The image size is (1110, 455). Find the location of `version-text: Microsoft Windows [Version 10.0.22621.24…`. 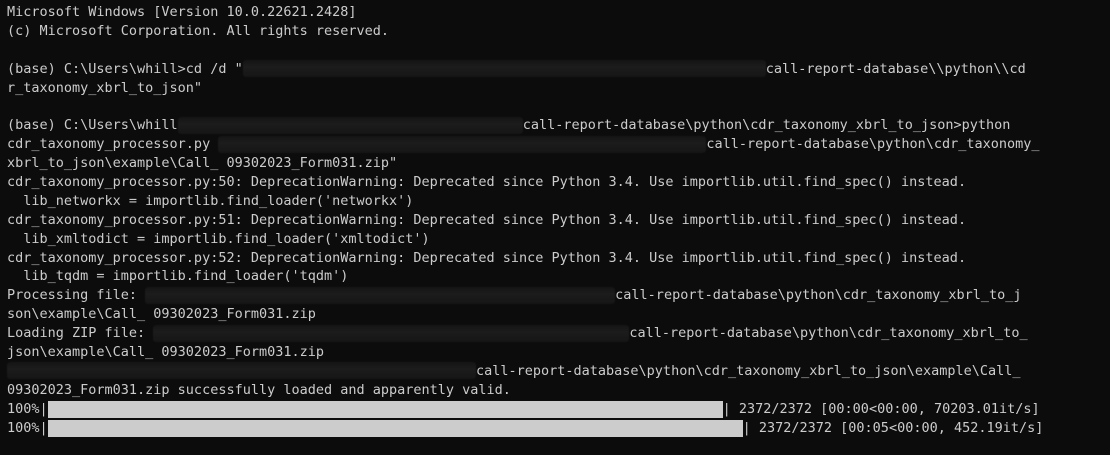

version-text: Microsoft Windows [Version 10.0.22621.24… is located at coordinates (182, 12).